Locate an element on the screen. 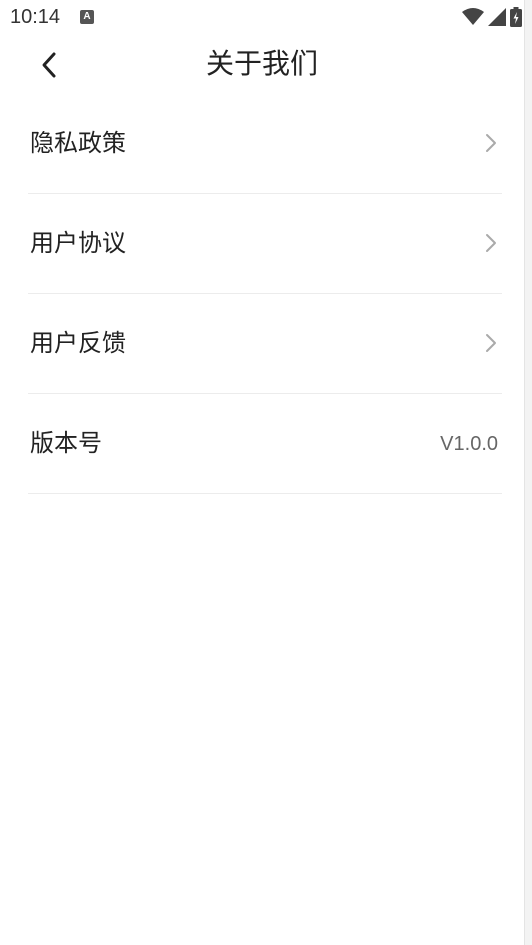 The width and height of the screenshot is (532, 945). screen-edge is located at coordinates (528, 472).